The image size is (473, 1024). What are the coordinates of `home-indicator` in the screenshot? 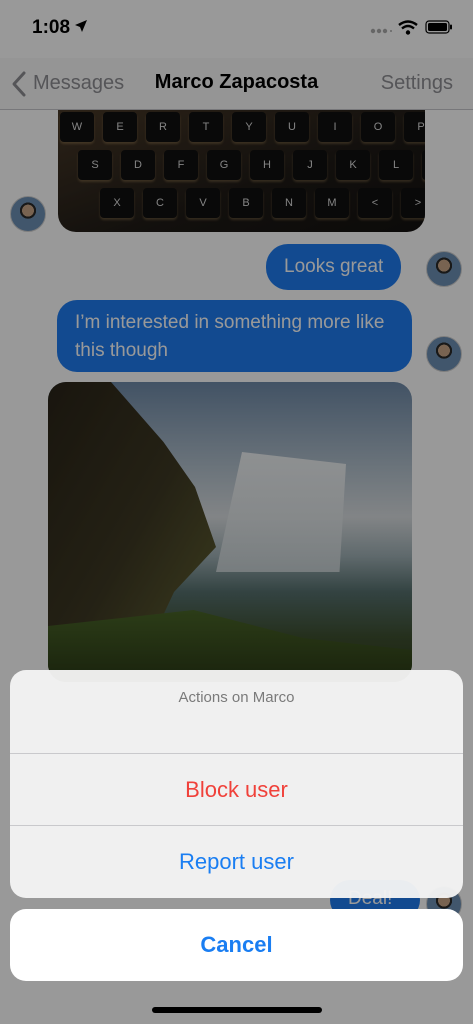 It's located at (237, 1010).